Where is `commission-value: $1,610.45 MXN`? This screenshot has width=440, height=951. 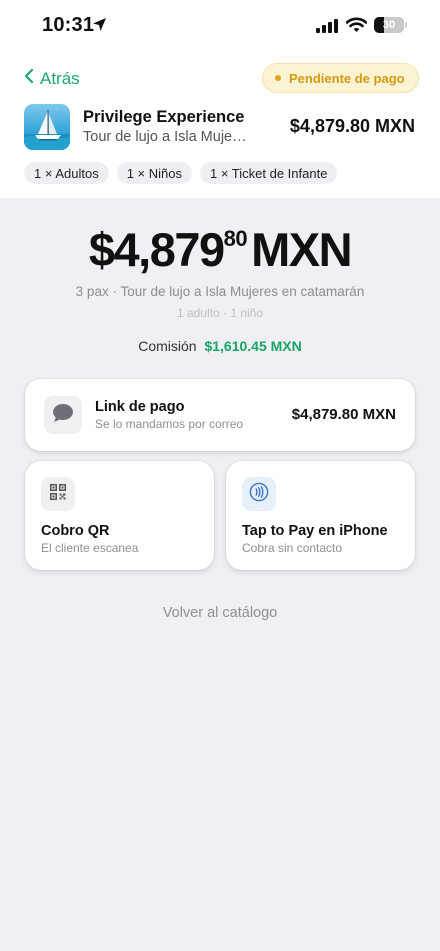
commission-value: $1,610.45 MXN is located at coordinates (253, 346).